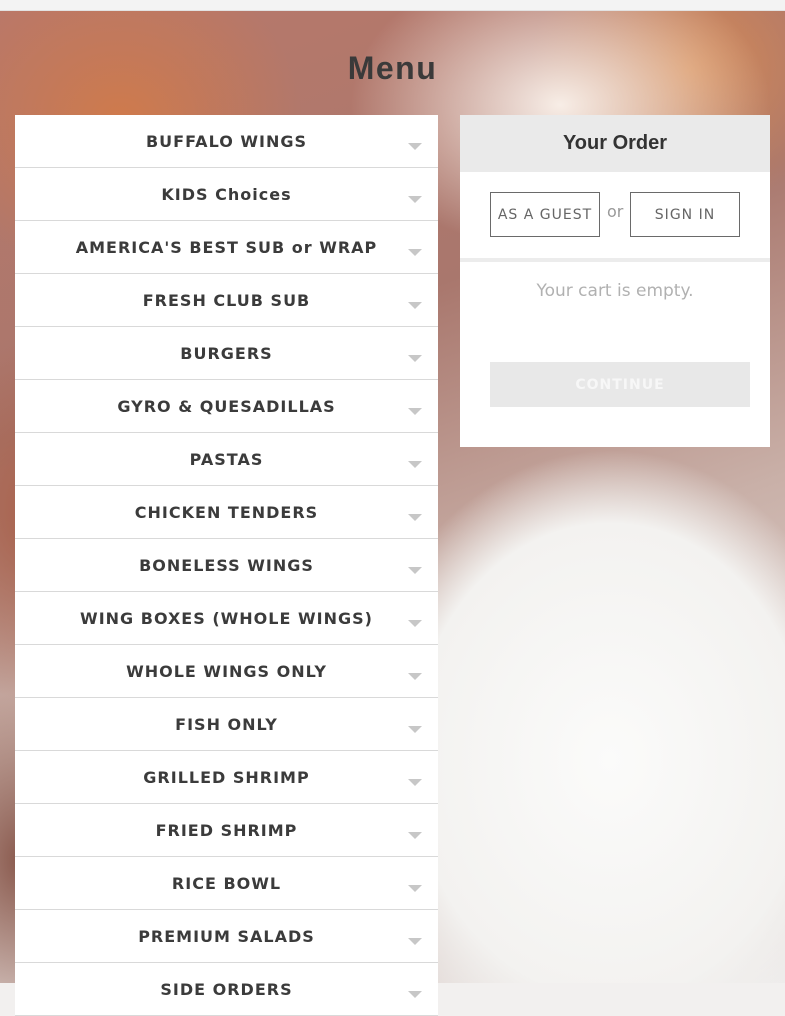  I want to click on menu-item-label: PREMIUM SALADS, so click(226, 936).